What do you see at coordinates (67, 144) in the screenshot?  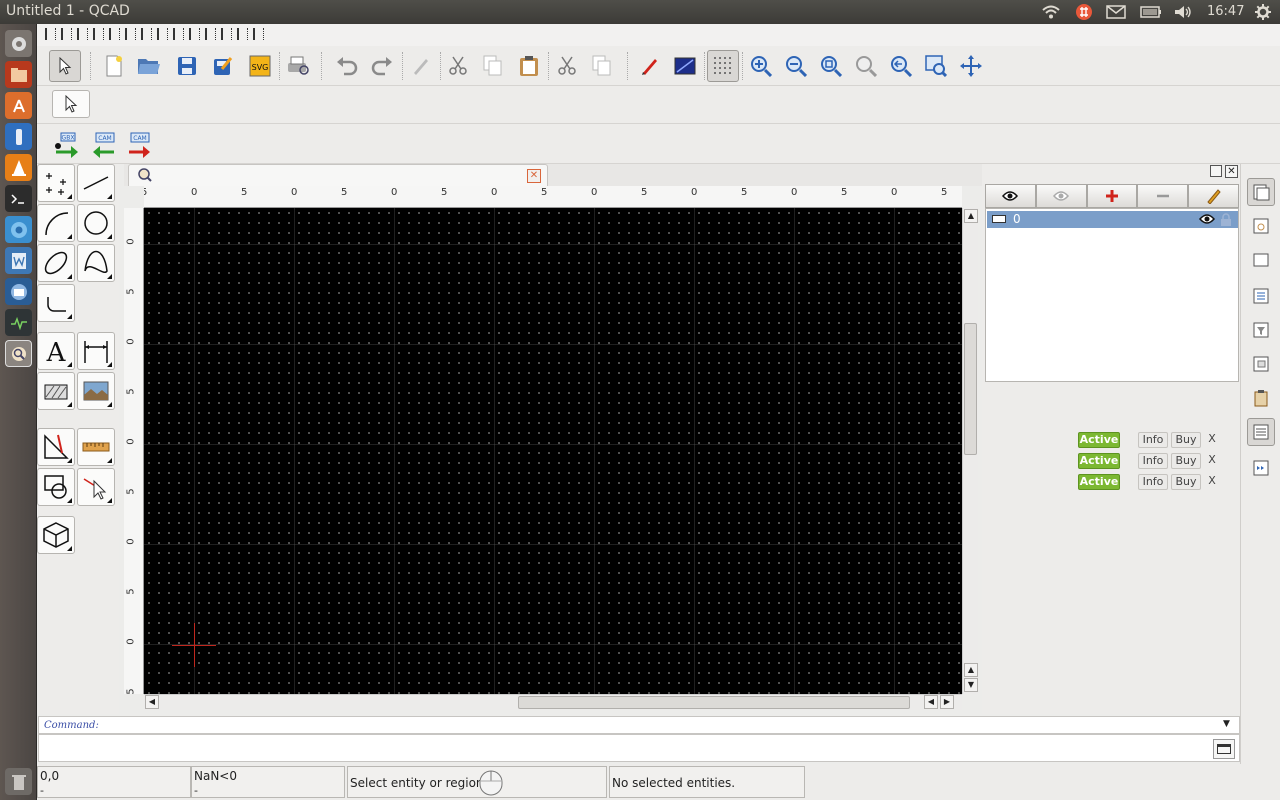 I see `gerber-import-icon: GBX` at bounding box center [67, 144].